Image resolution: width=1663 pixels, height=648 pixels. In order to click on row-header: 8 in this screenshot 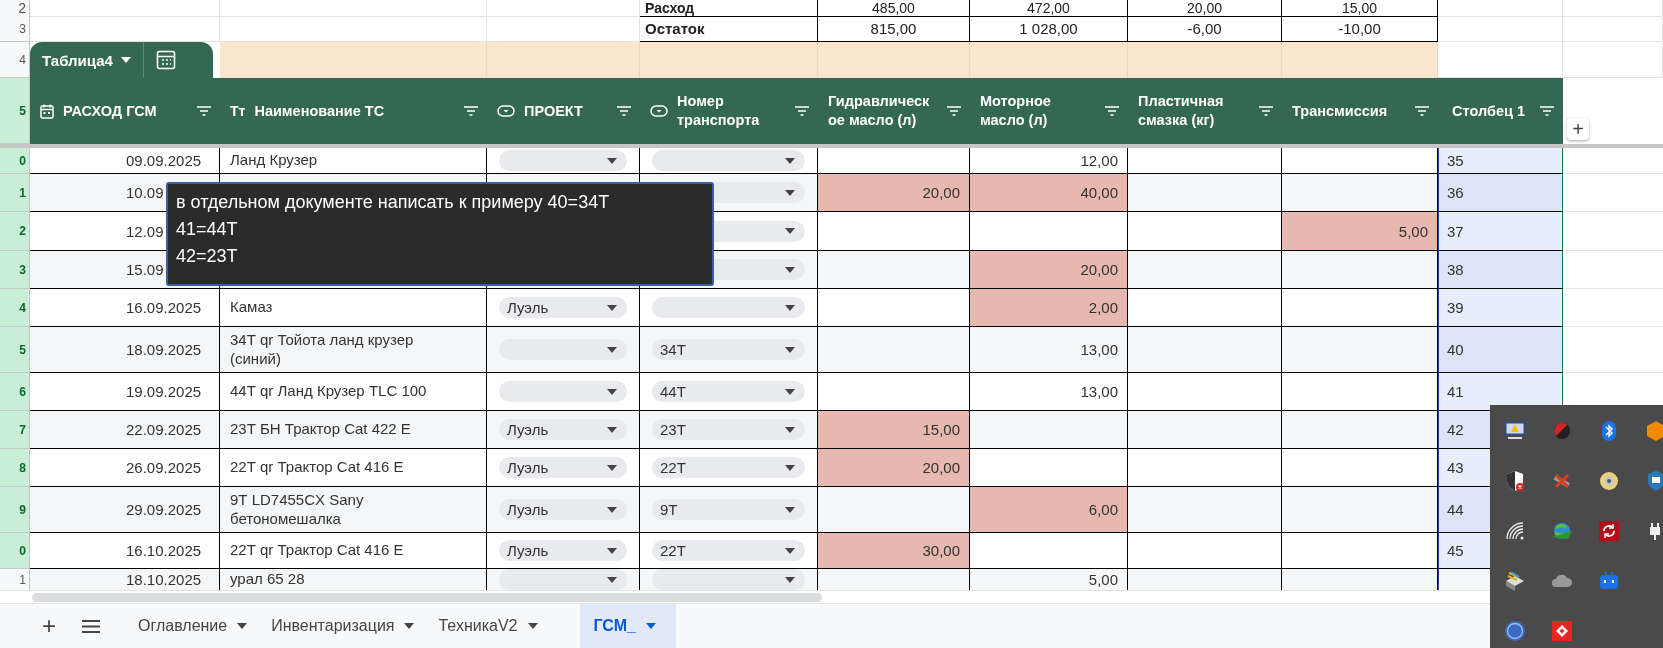, I will do `click(15, 468)`.